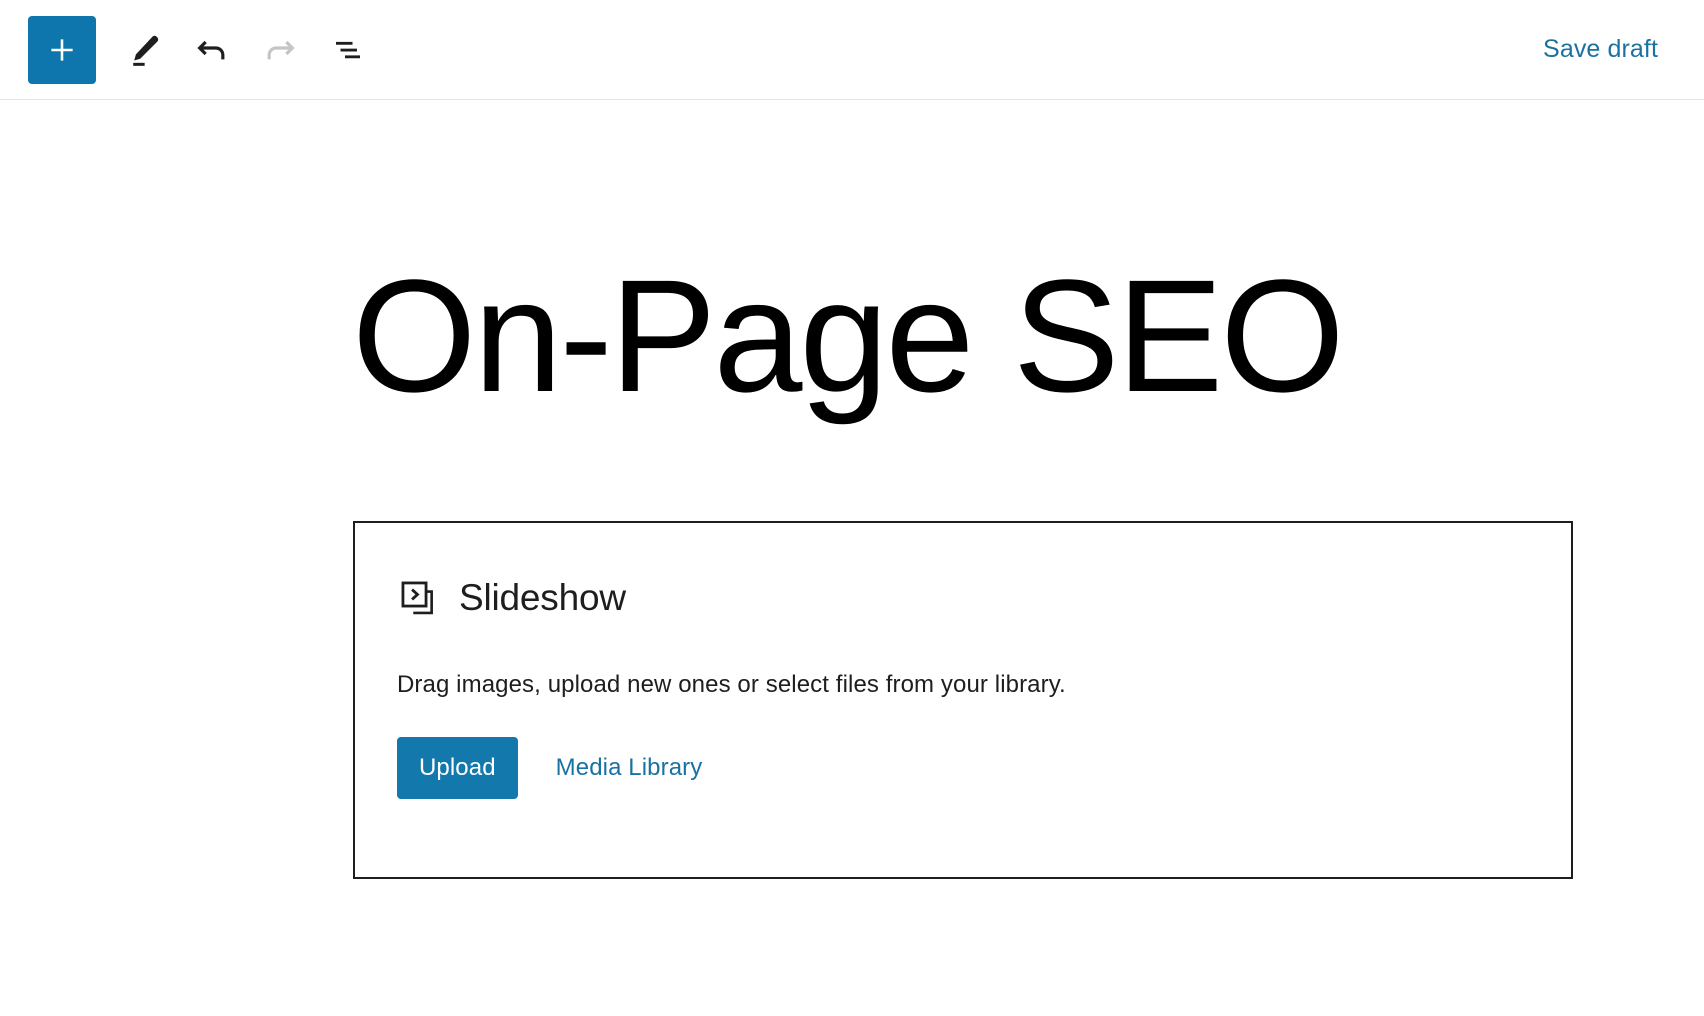  I want to click on undo-arrow-icon, so click(212, 50).